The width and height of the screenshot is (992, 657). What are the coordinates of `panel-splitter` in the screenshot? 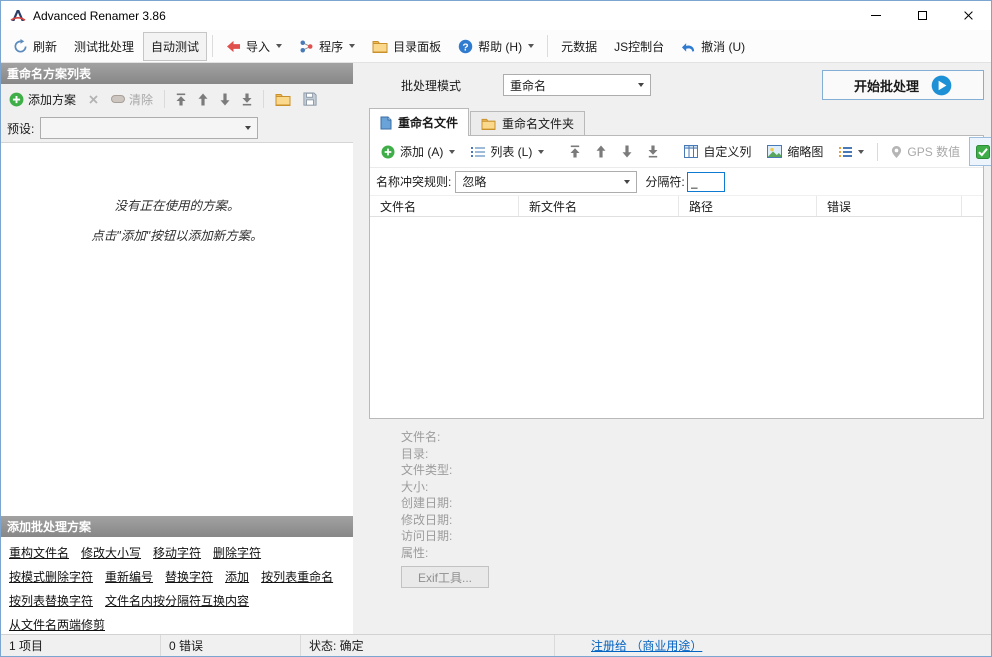 It's located at (357, 348).